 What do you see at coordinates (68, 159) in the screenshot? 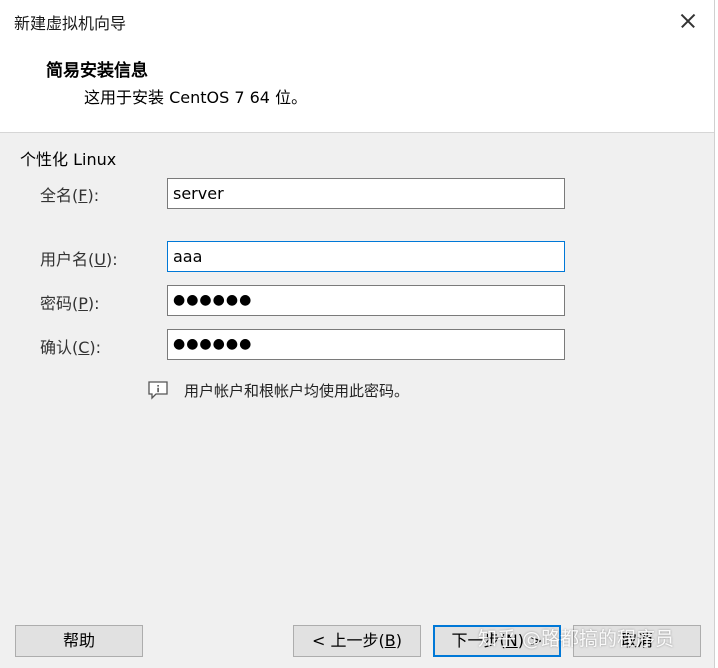
I see `personalize-linux-group-label: 个性化 Linux` at bounding box center [68, 159].